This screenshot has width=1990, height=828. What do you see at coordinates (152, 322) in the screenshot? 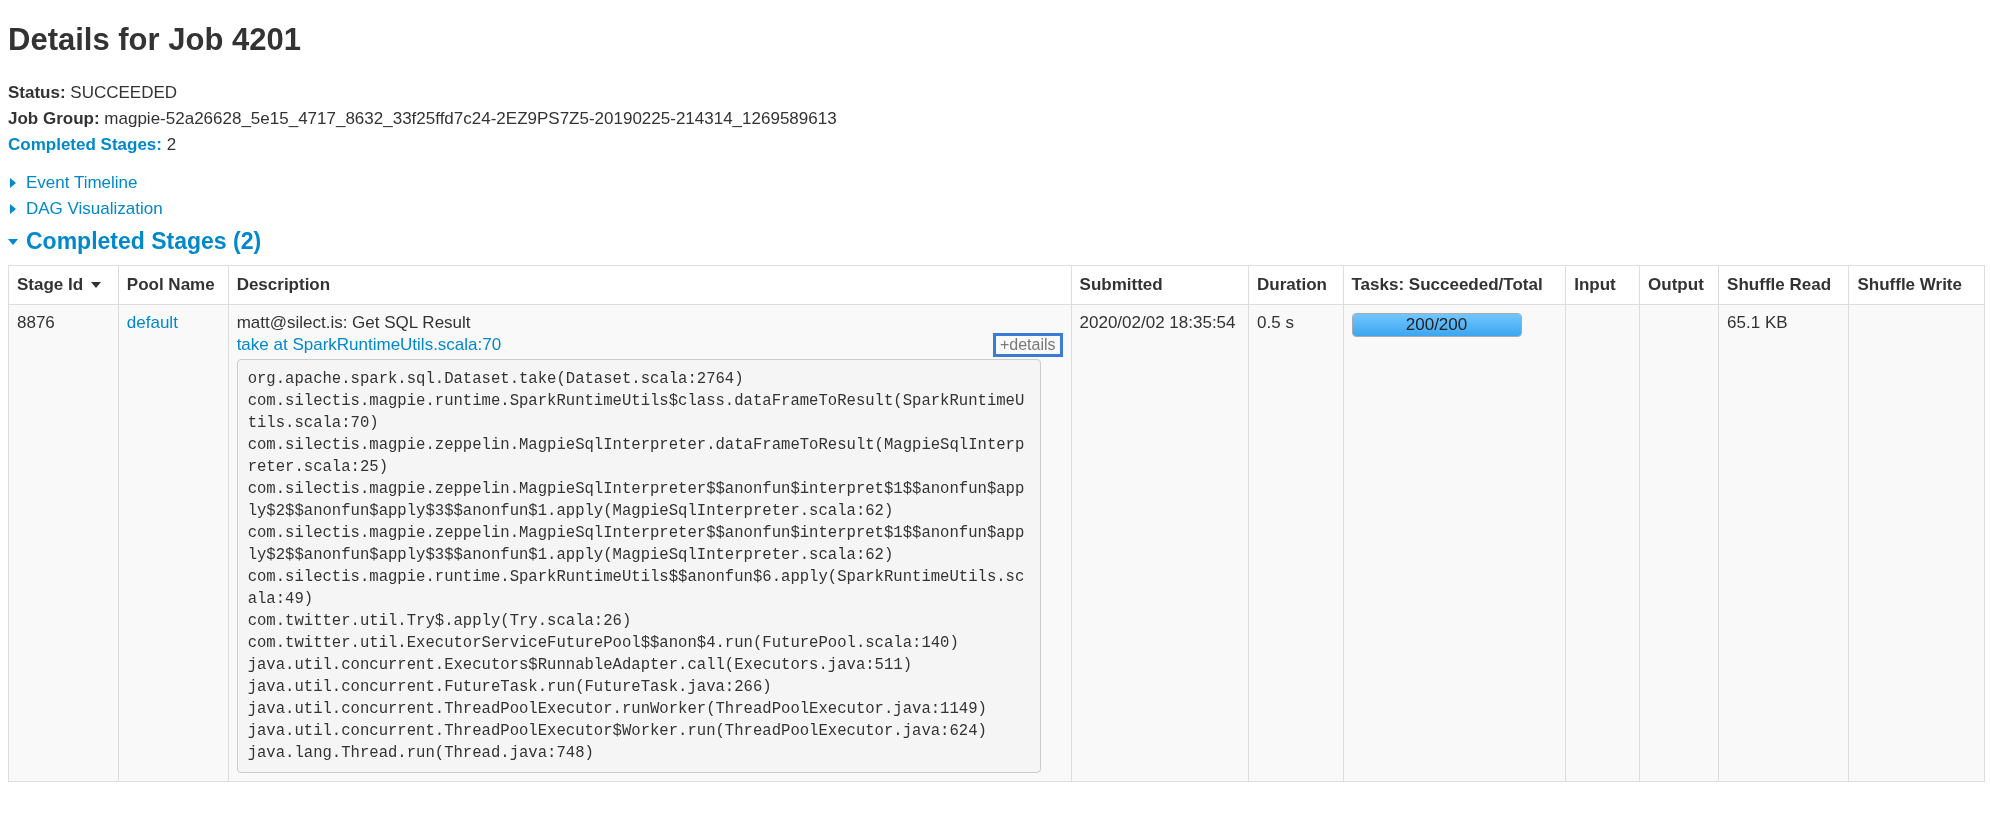
I see `pool-link: default` at bounding box center [152, 322].